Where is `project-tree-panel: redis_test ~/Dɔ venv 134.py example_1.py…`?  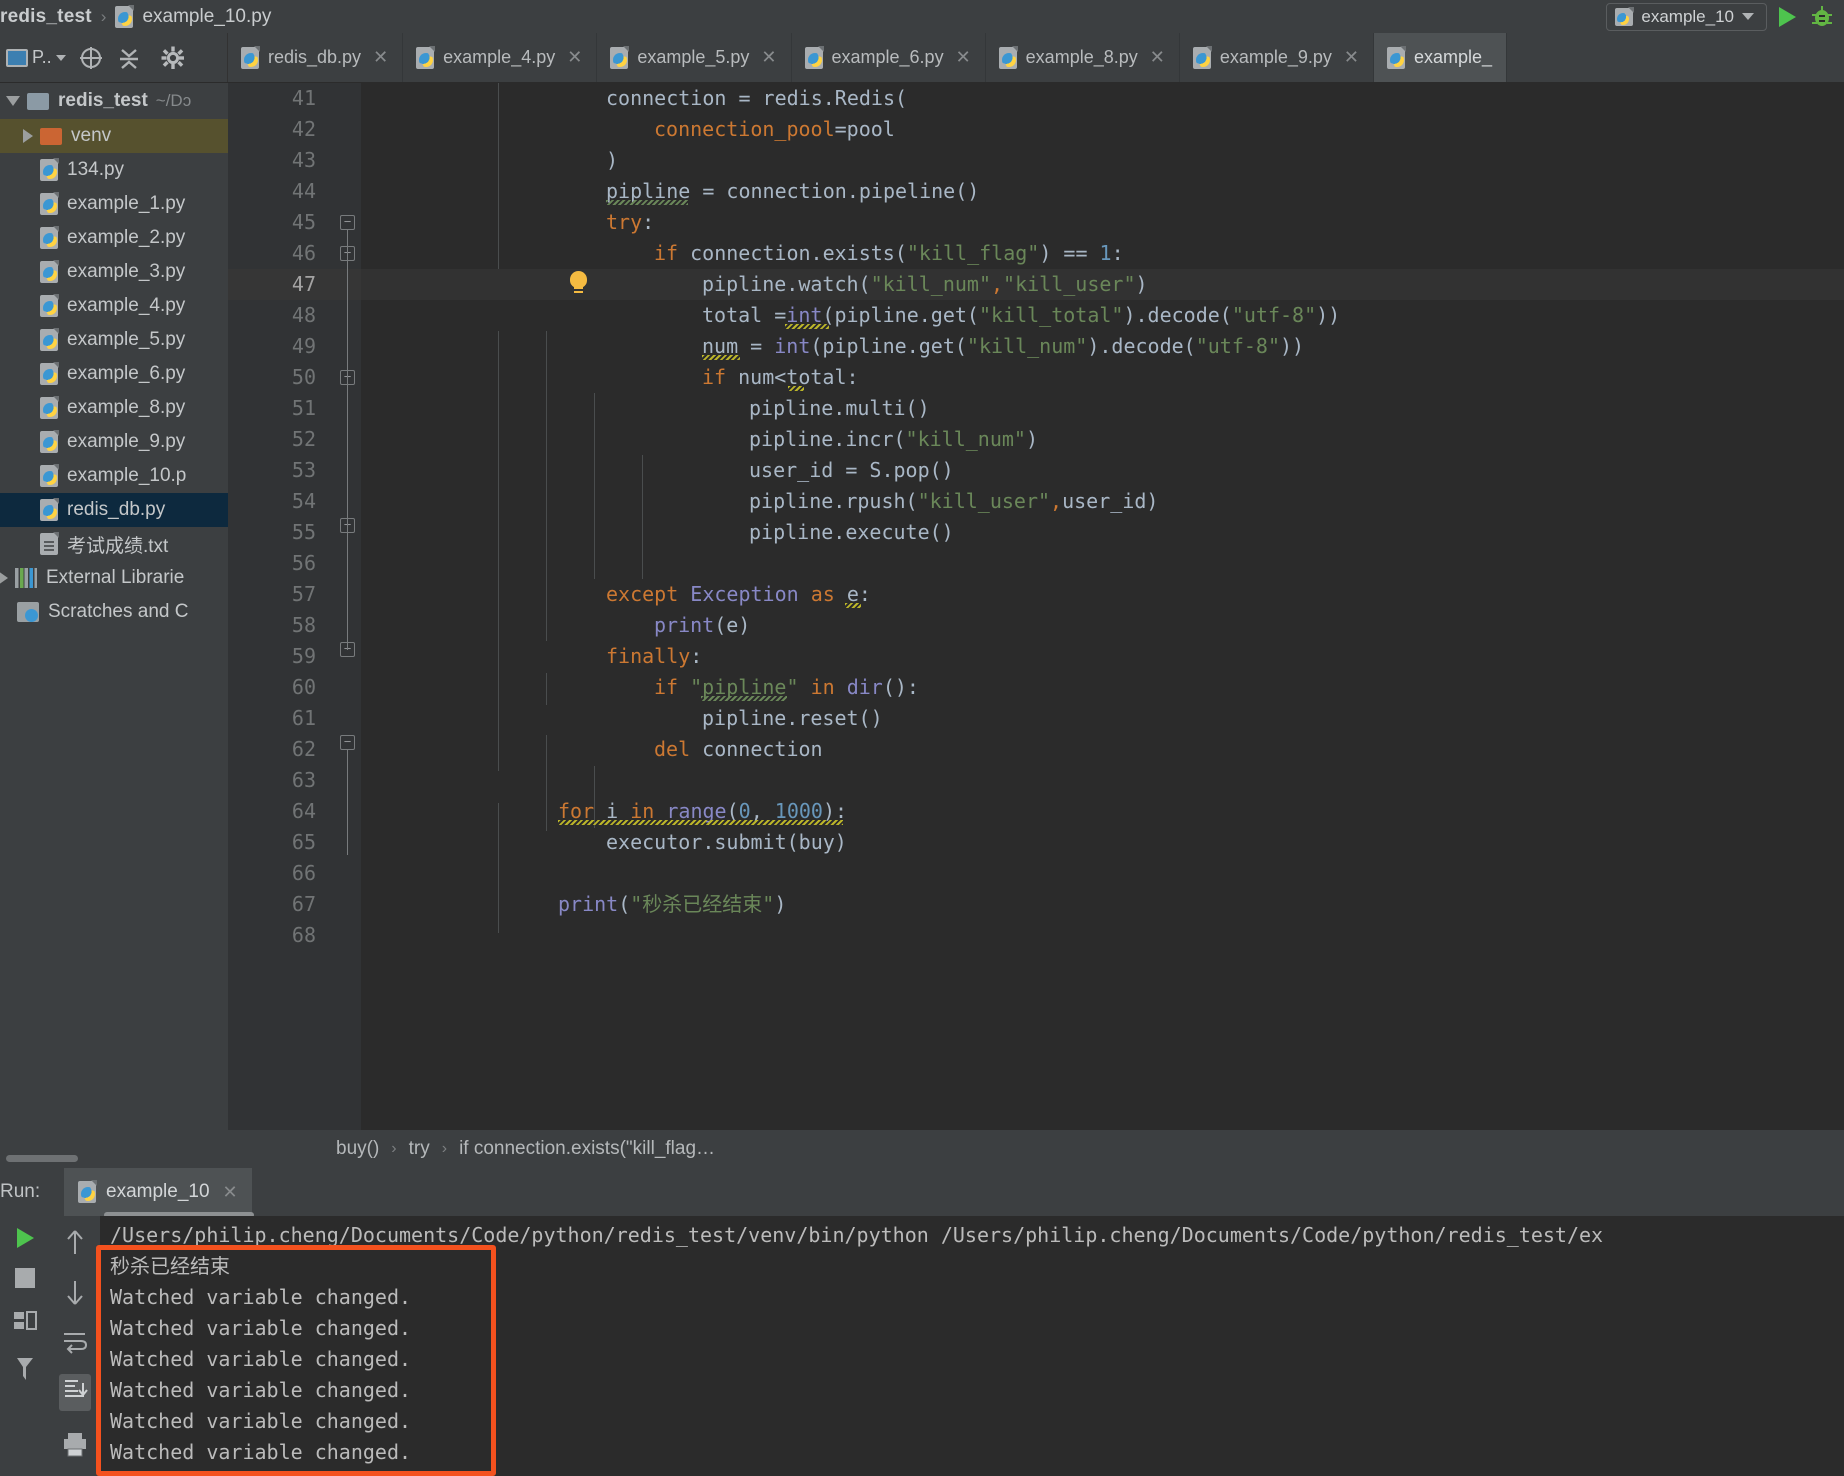 project-tree-panel: redis_test ~/Dɔ venv 134.py example_1.py… is located at coordinates (114, 625).